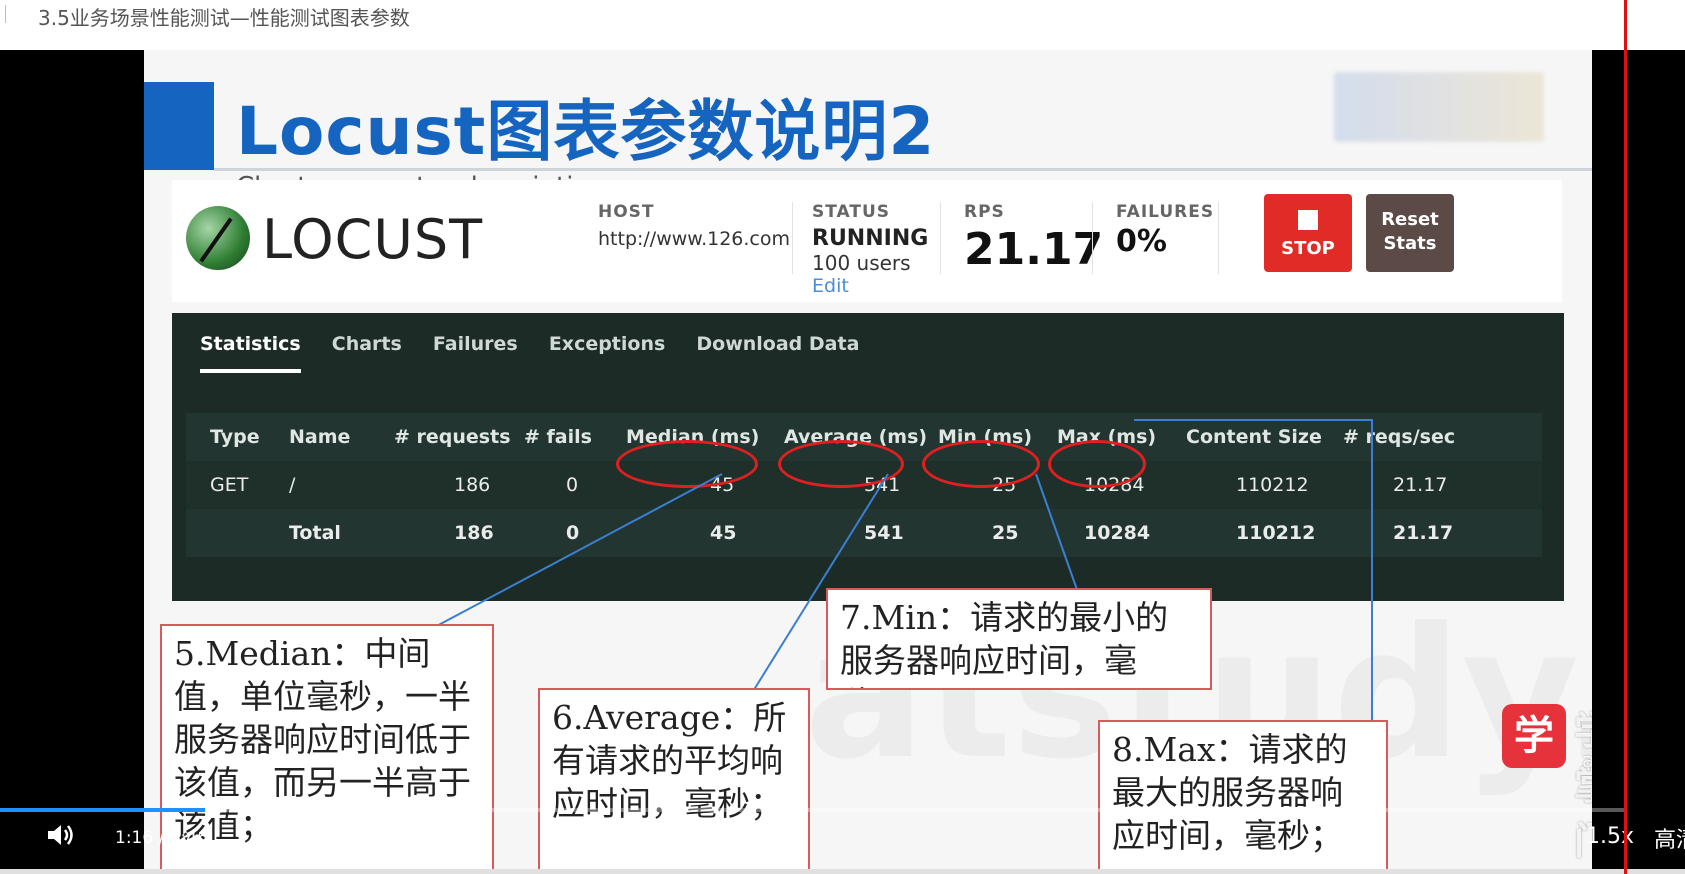 This screenshot has height=874, width=1685. Describe the element at coordinates (1410, 243) in the screenshot. I see `stats-label: Stats` at that location.